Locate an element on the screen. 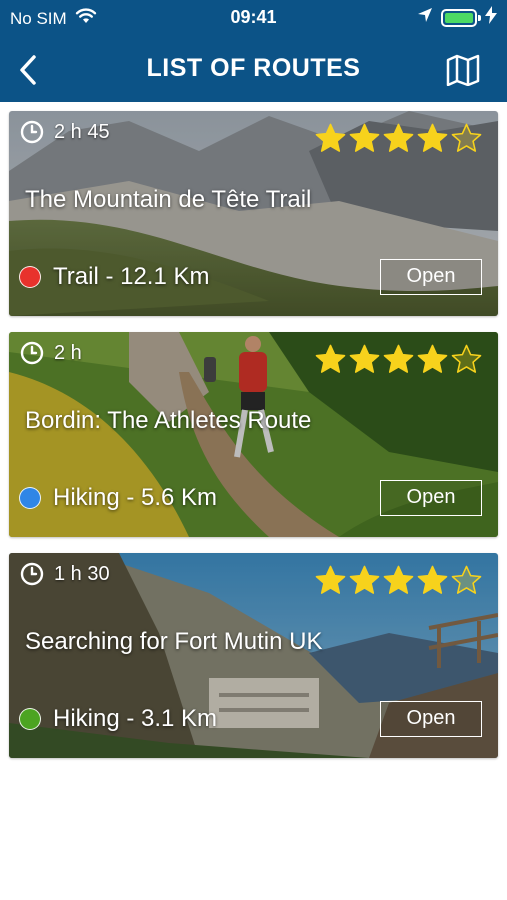 Image resolution: width=507 pixels, height=900 pixels. status-right is located at coordinates (457, 17).